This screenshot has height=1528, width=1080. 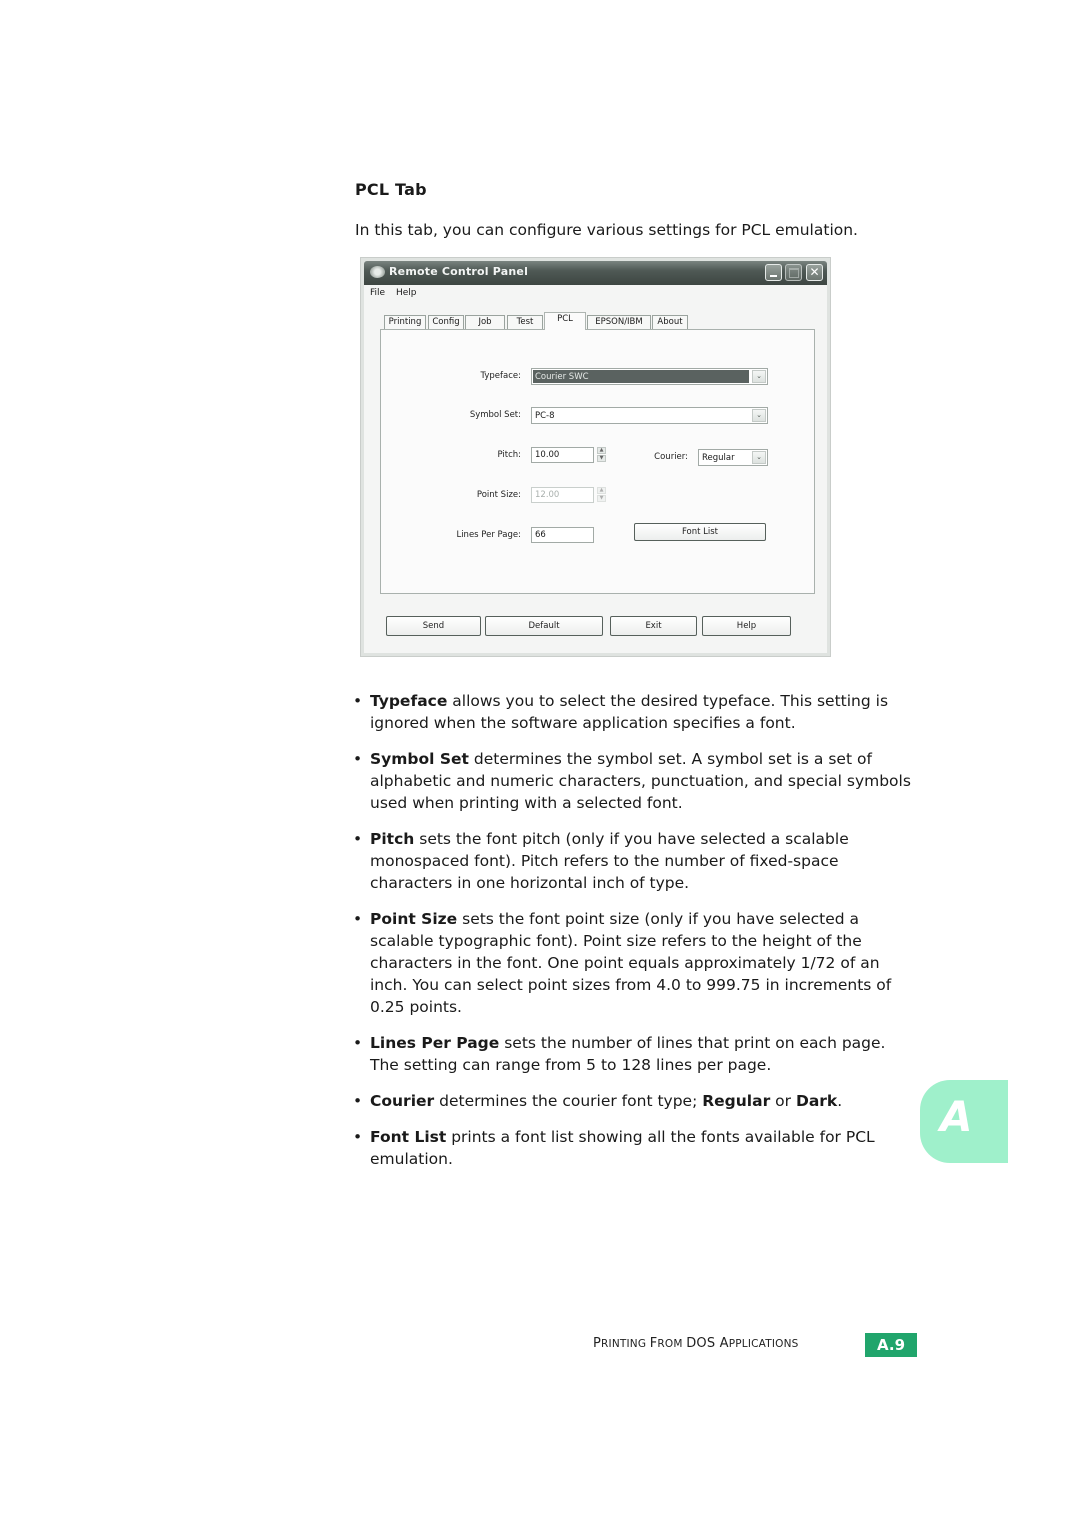 I want to click on window-title: Remote Control Panel, so click(x=459, y=271).